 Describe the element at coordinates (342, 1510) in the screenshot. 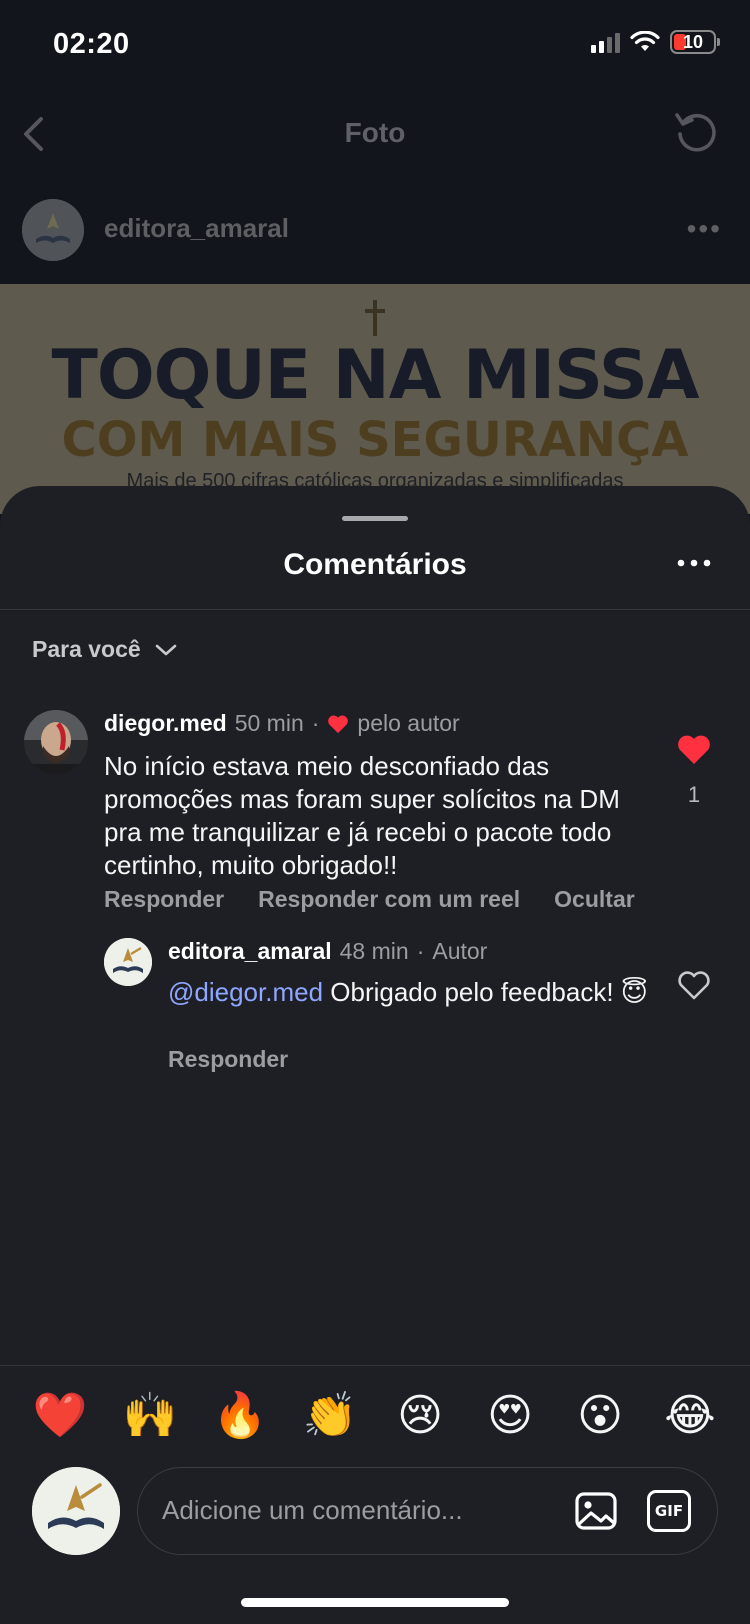

I see `comment-input` at that location.